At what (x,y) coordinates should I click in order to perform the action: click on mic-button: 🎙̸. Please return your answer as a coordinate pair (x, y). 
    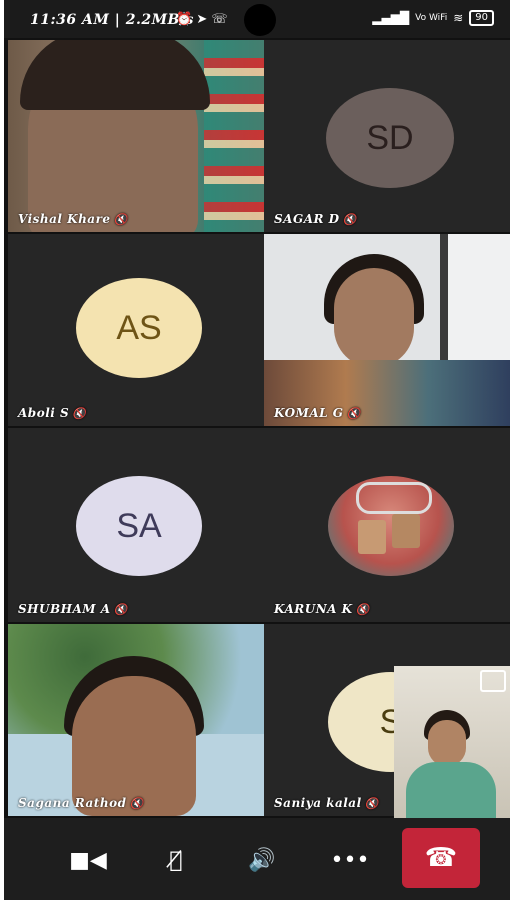
    Looking at the image, I should click on (176, 860).